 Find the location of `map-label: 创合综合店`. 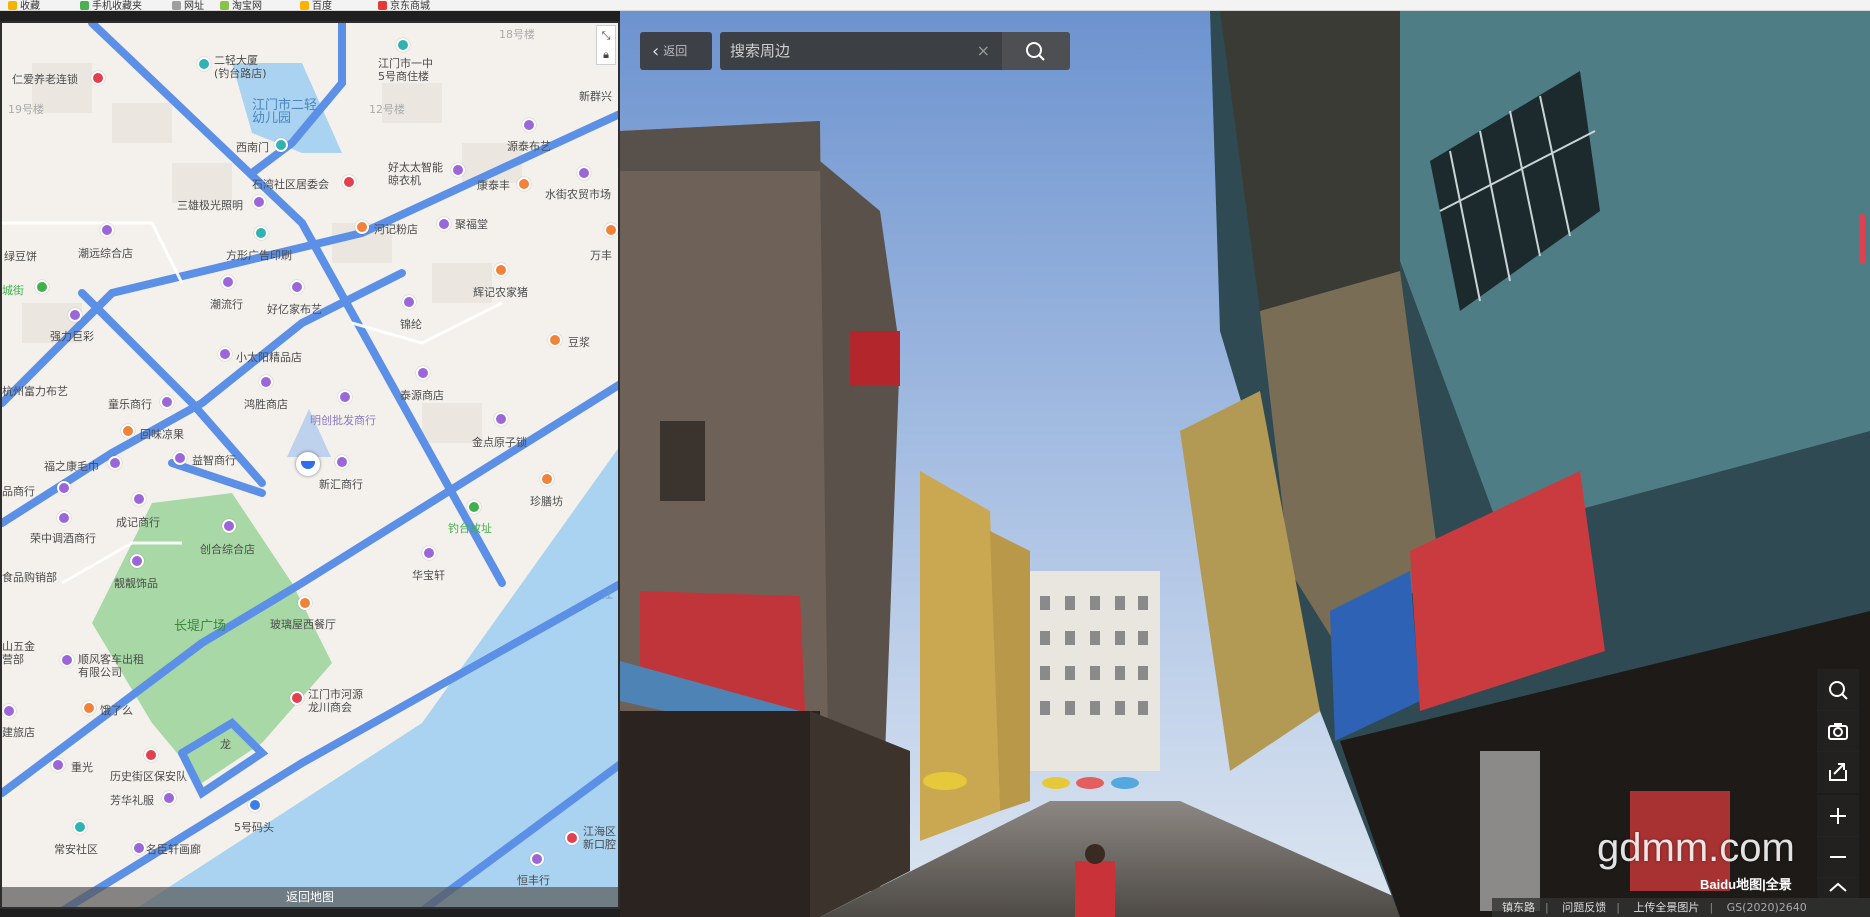

map-label: 创合综合店 is located at coordinates (227, 549).